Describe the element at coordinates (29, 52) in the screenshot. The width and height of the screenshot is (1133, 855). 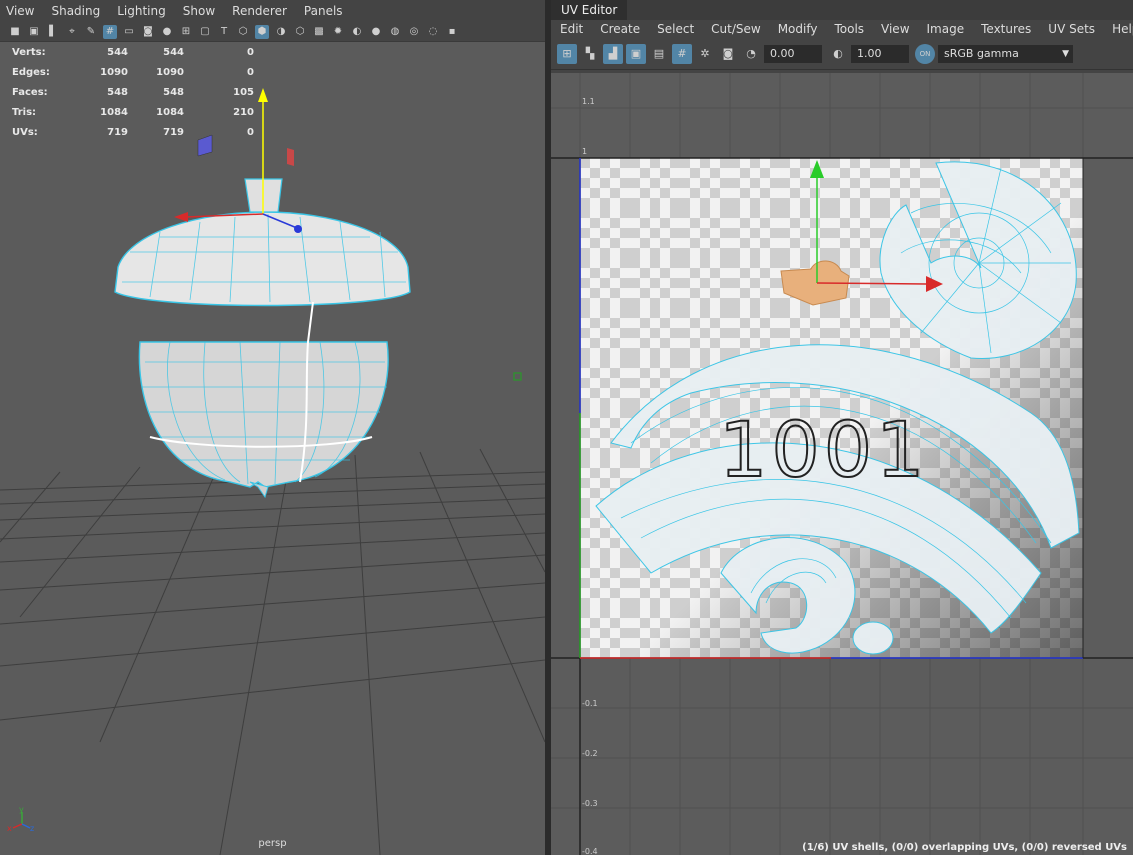
I see `hud-label: Verts:` at that location.